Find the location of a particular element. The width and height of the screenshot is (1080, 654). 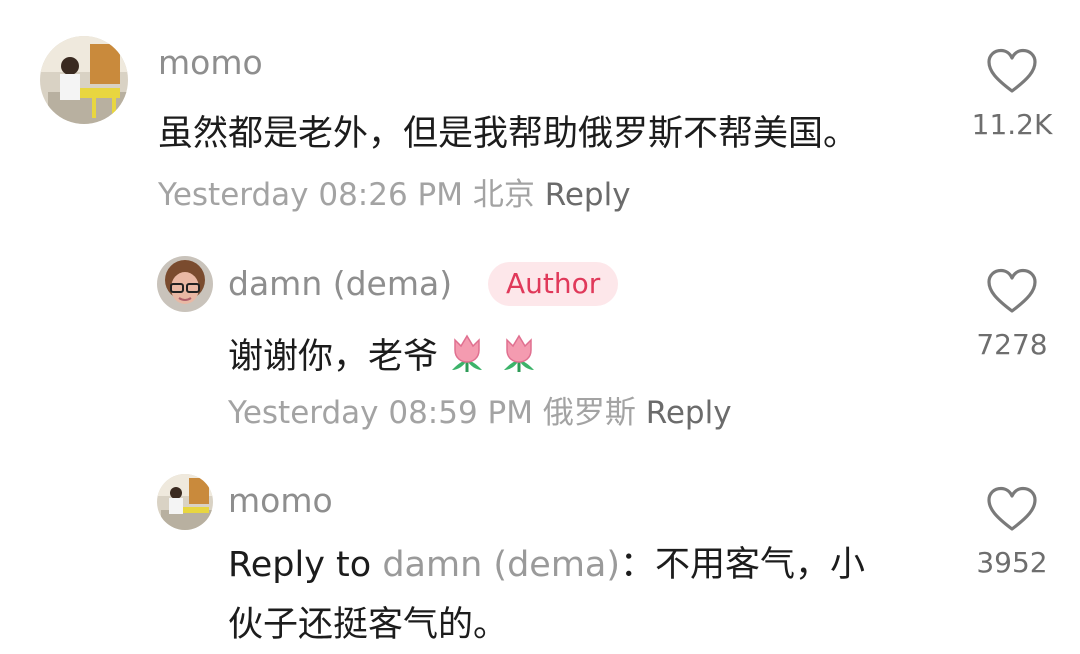

comment-text: 虽然都是老外，但是我帮助俄罗斯不帮美国。 is located at coordinates (508, 134).